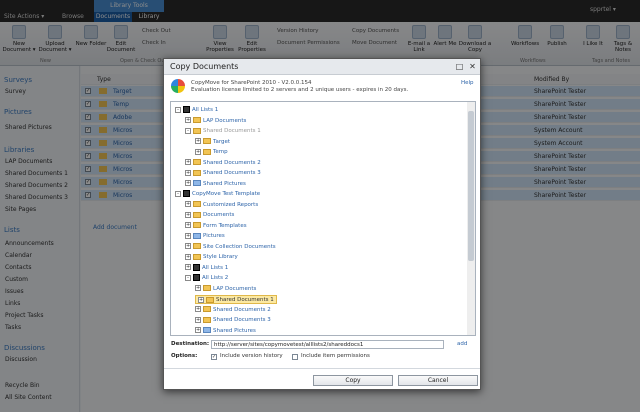  What do you see at coordinates (223, 131) in the screenshot?
I see `tree-node: - Shared Documents 1` at bounding box center [223, 131].